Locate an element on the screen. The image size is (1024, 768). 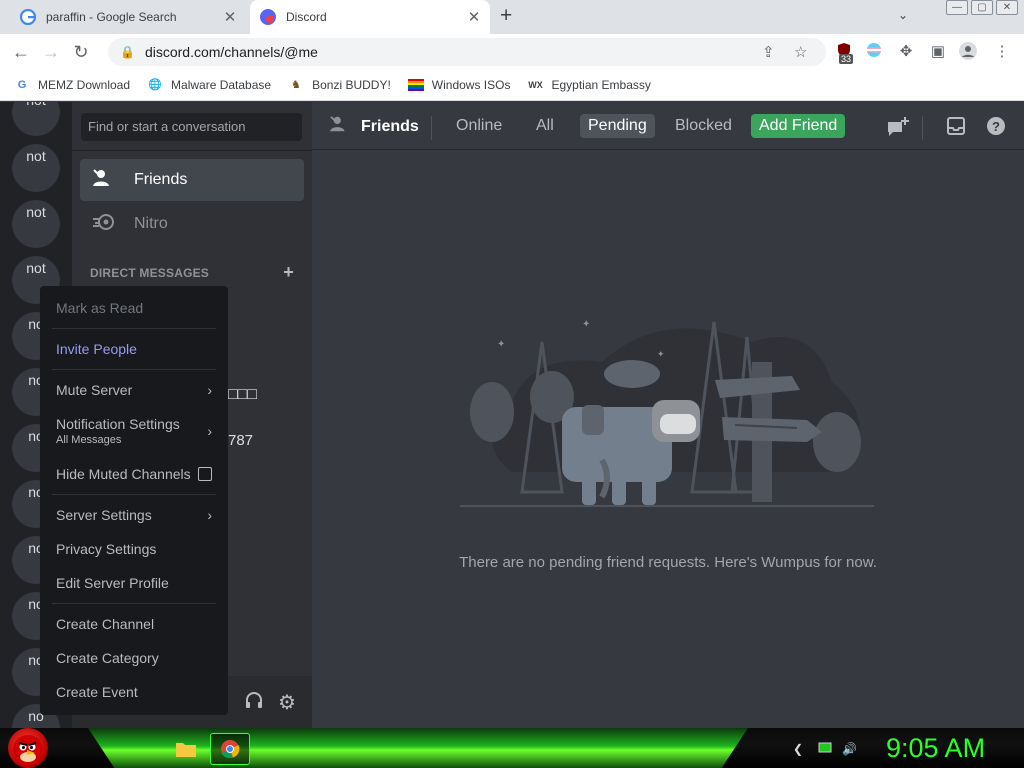
menu-item-label: Create Category is located at coordinates (107, 658).